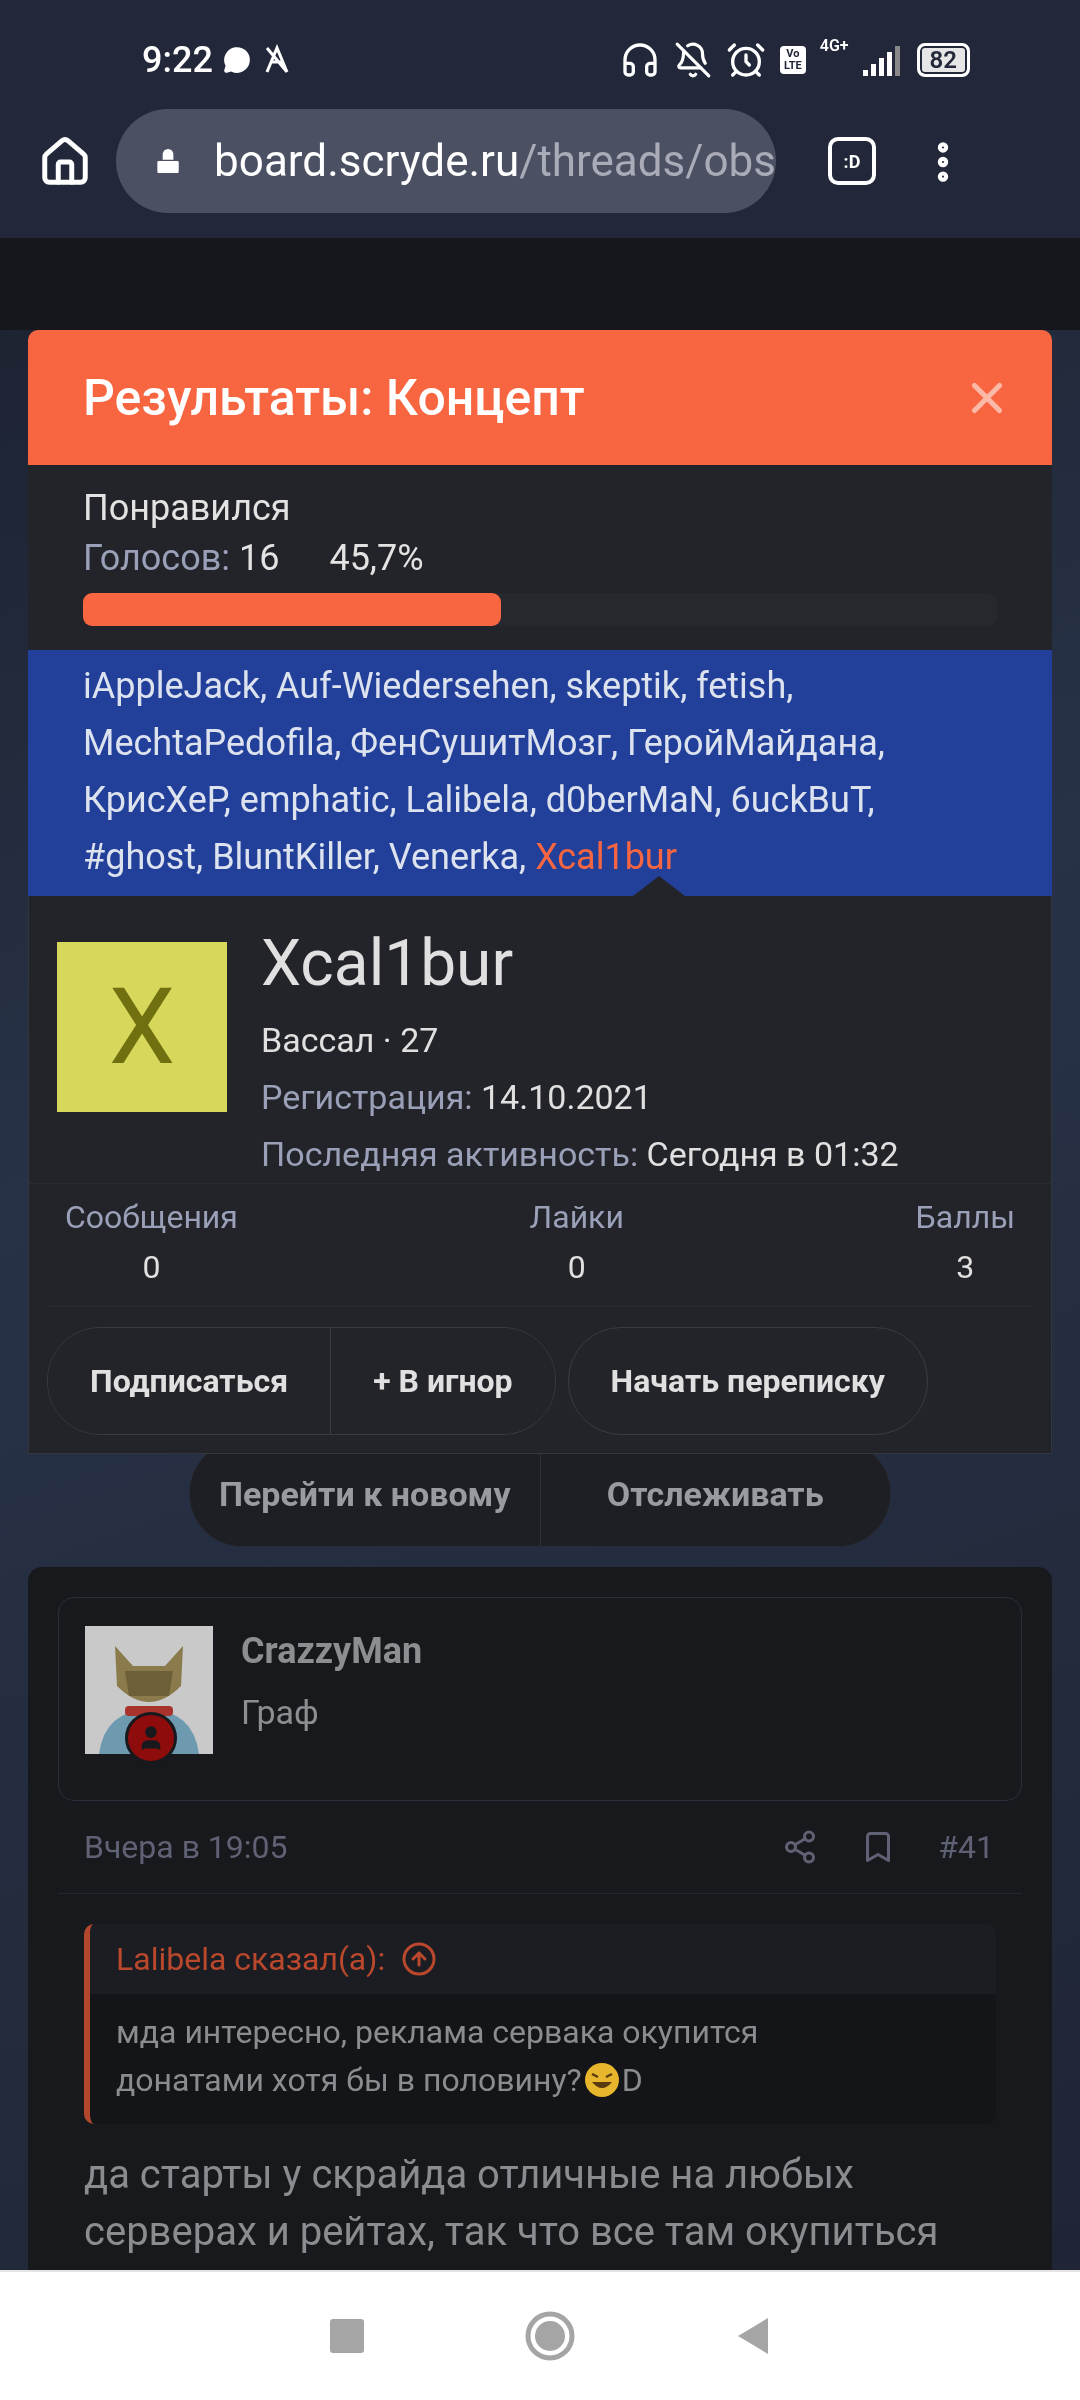  I want to click on message-button: Начать переписку, so click(747, 1381).